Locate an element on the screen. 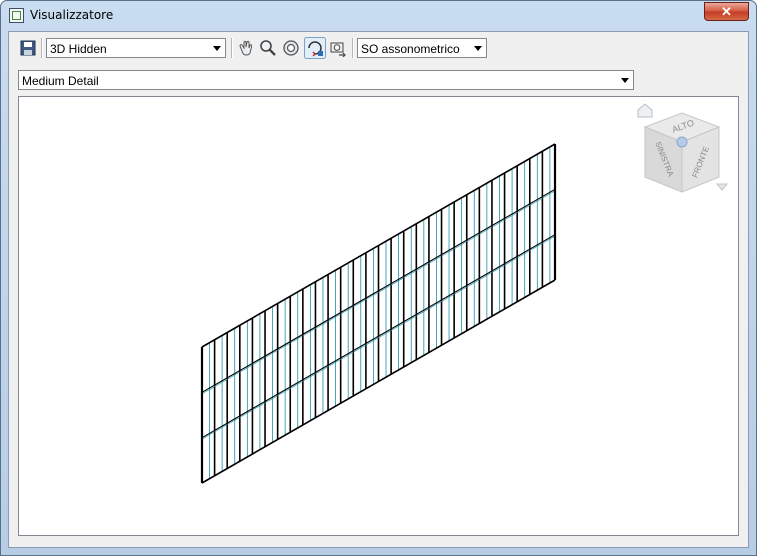 This screenshot has height=556, width=757. camera-icon is located at coordinates (338, 48).